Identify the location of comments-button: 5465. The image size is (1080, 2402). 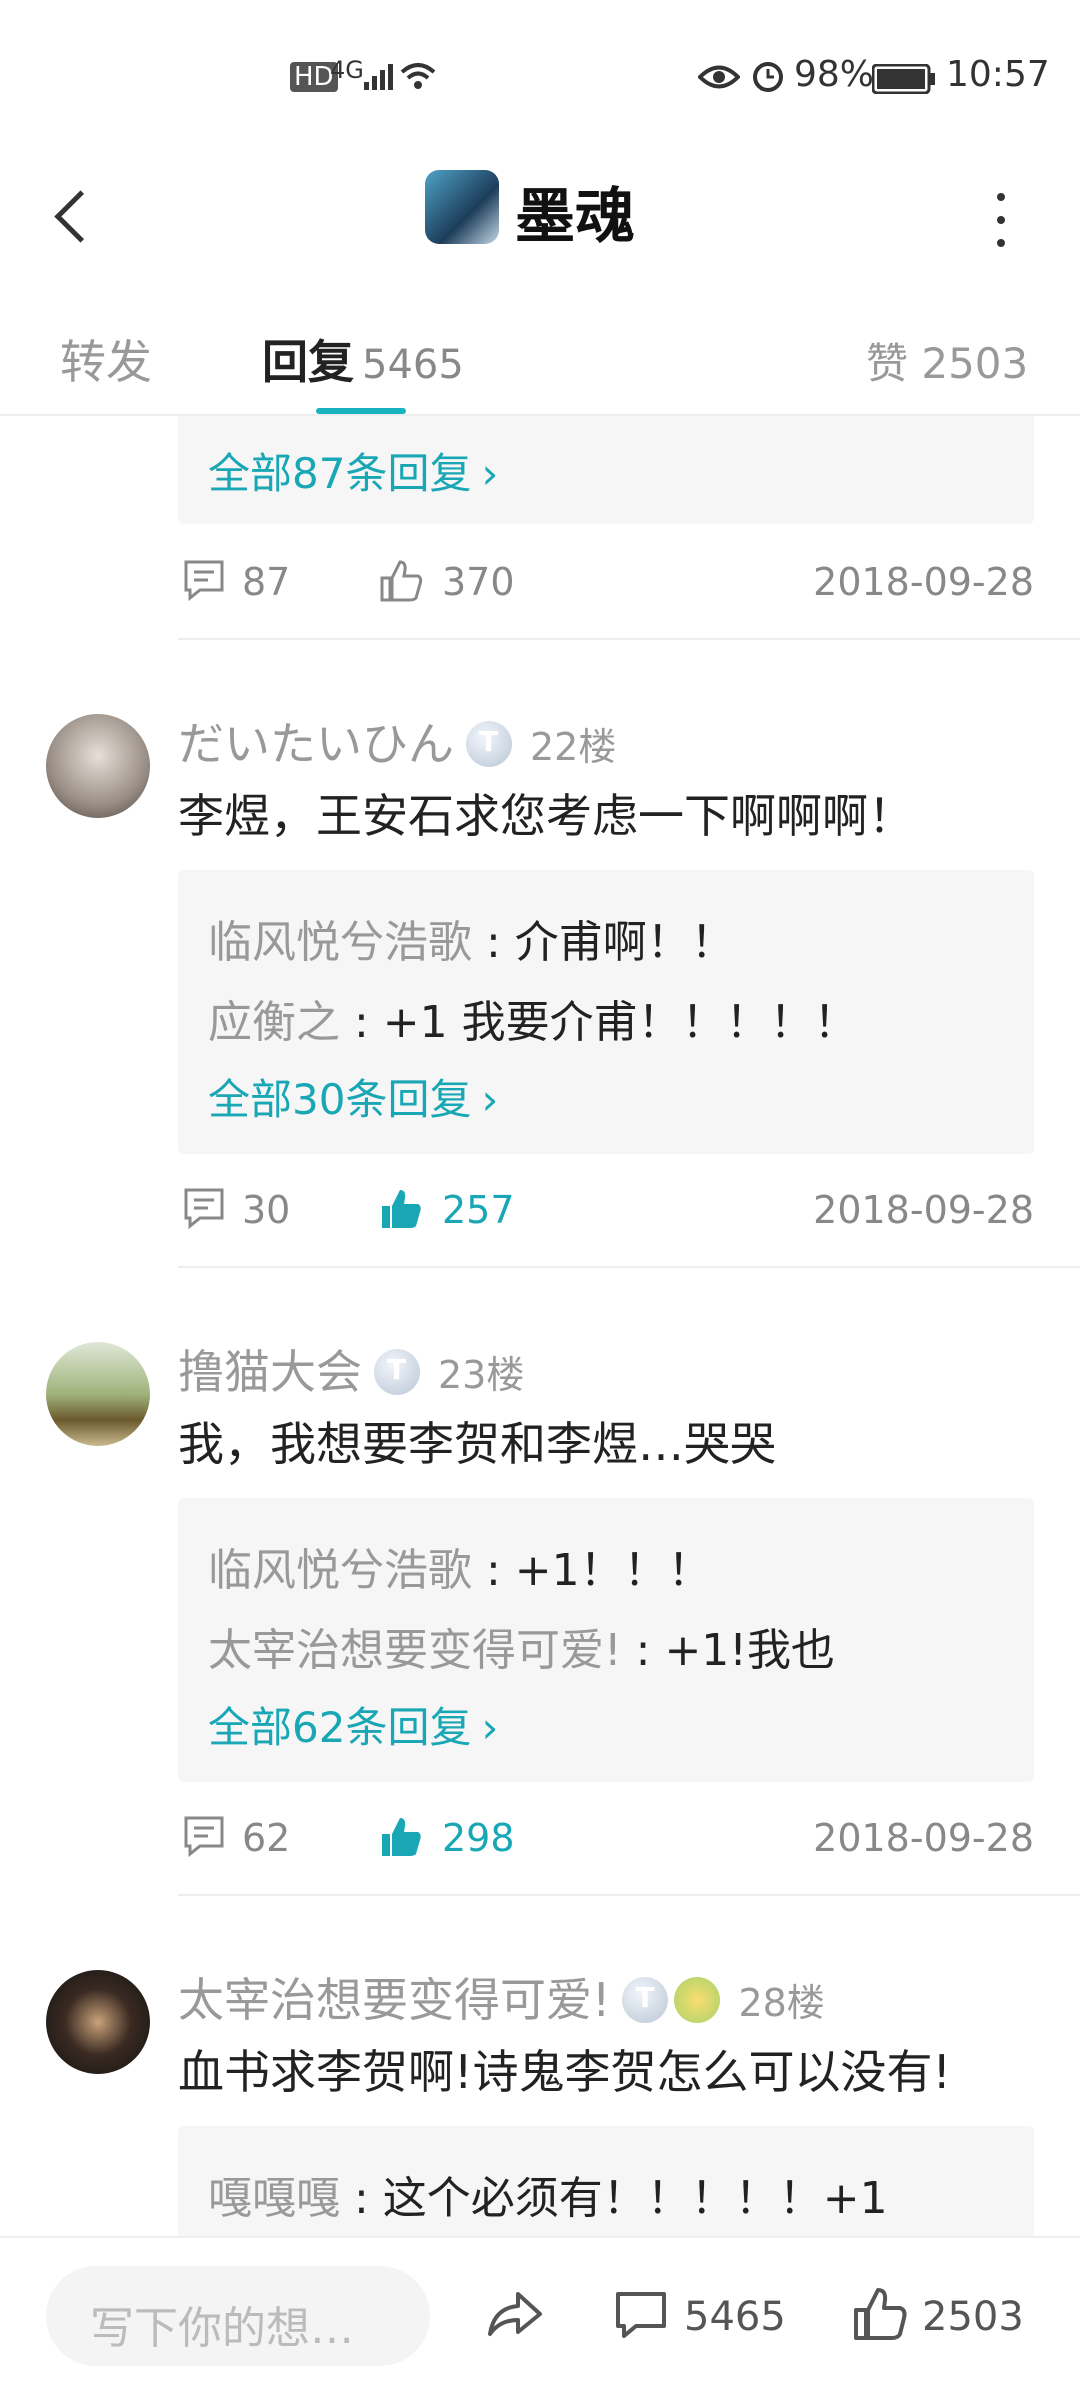
(700, 2316).